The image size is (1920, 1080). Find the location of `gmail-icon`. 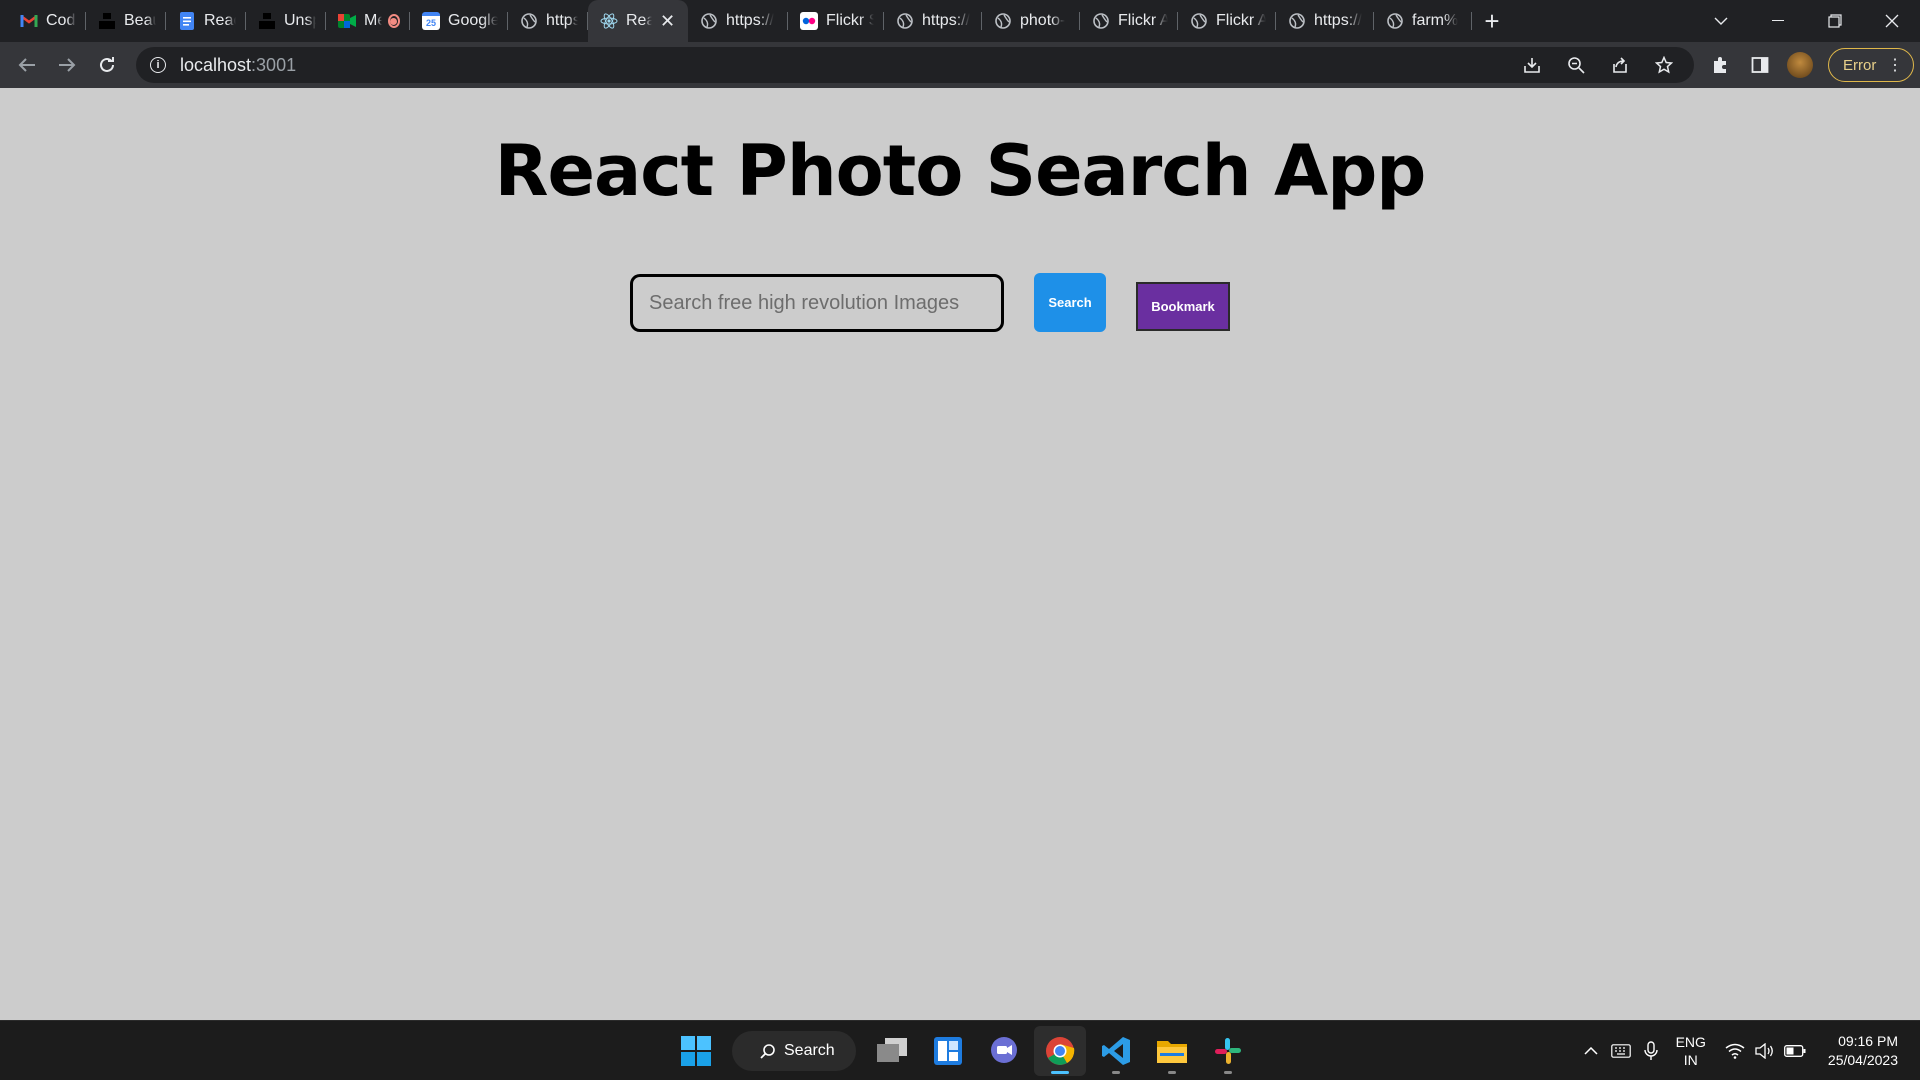

gmail-icon is located at coordinates (29, 21).